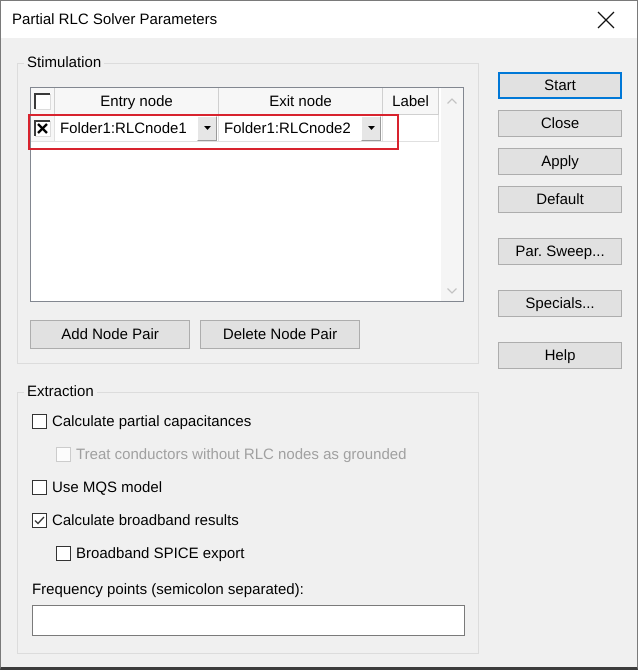  What do you see at coordinates (168, 590) in the screenshot?
I see `field-label: Frequency points (semicolon separated):` at bounding box center [168, 590].